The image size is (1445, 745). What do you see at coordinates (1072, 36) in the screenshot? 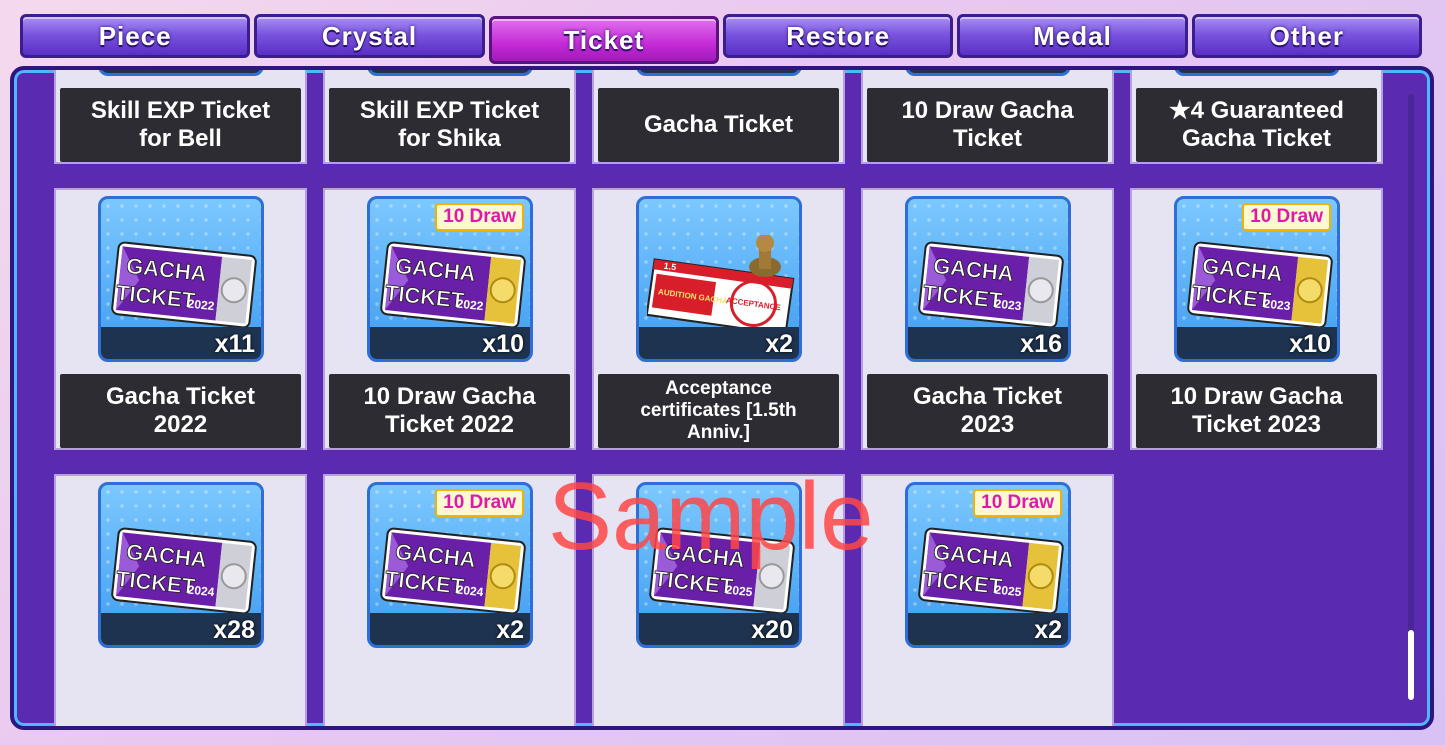
I see `tab-medal: Medal` at bounding box center [1072, 36].